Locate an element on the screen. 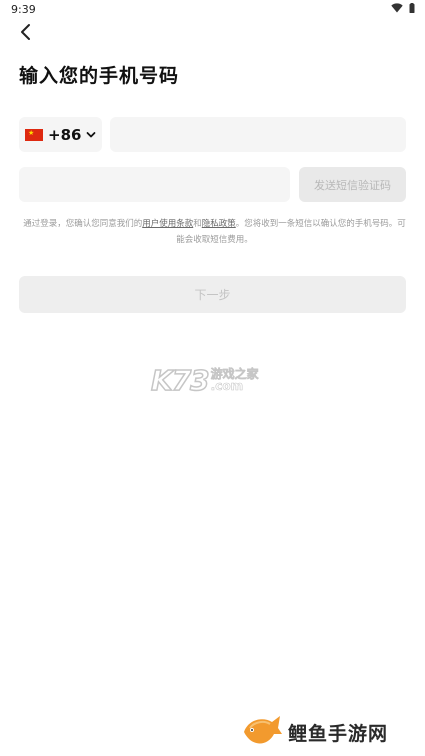 This screenshot has width=425, height=756. page-title: 输入您的手机号码 is located at coordinates (99, 76).